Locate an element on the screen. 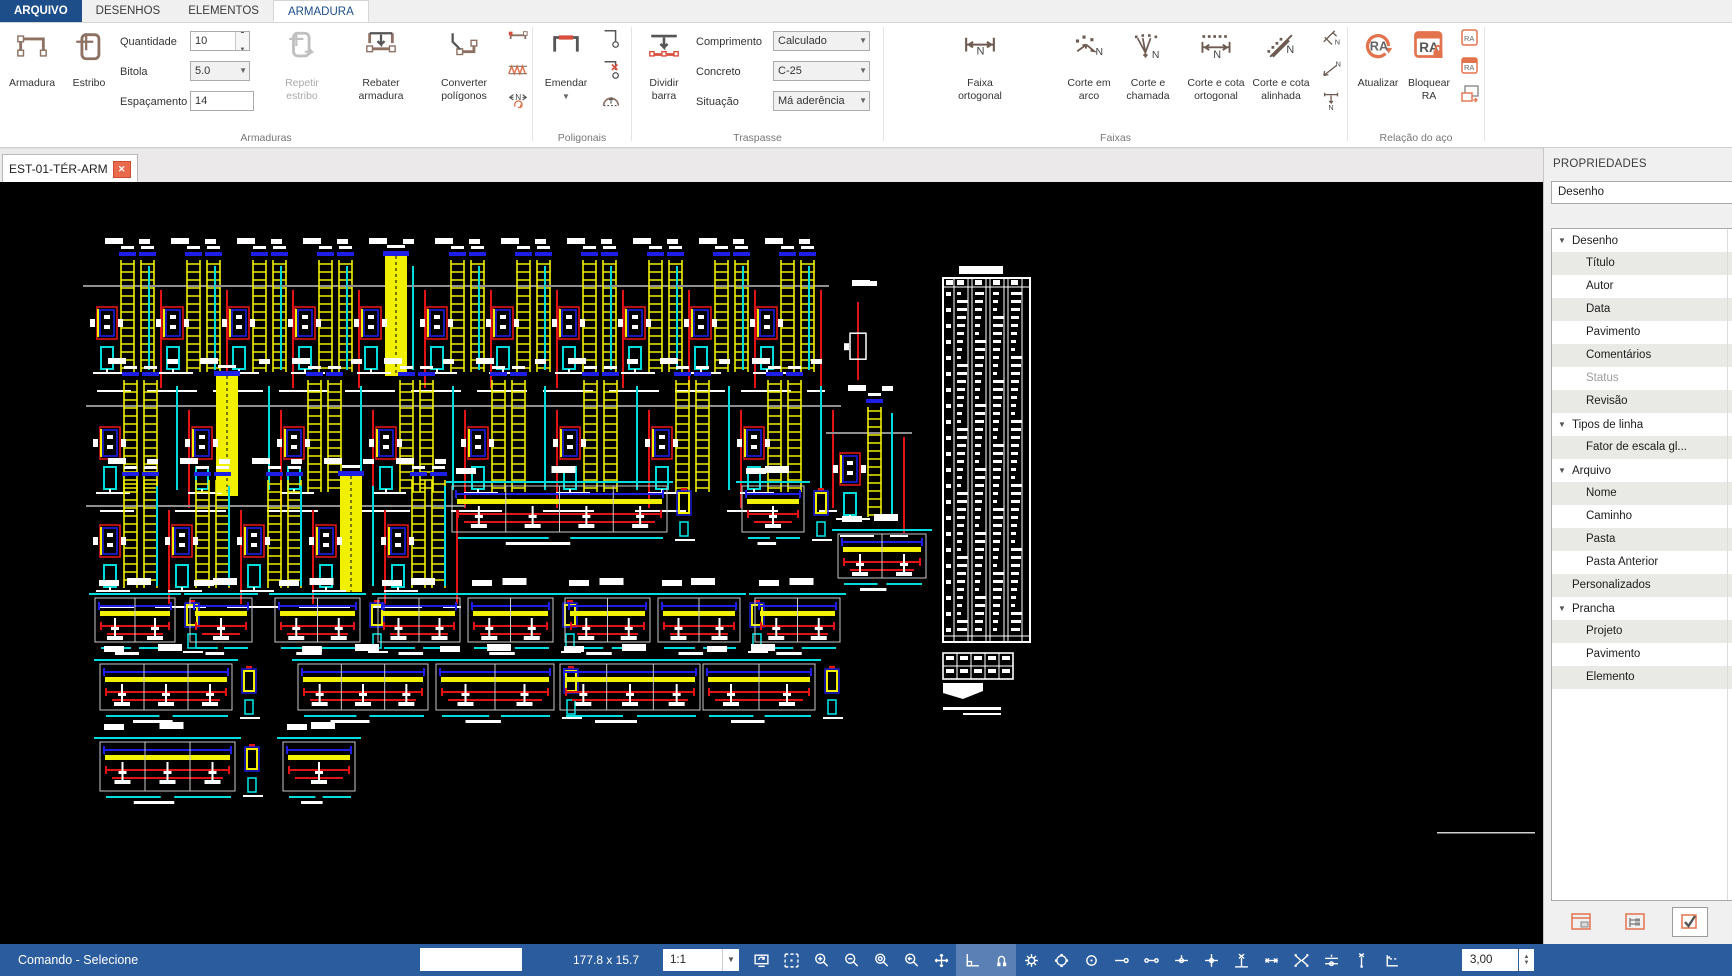 Image resolution: width=1732 pixels, height=976 pixels. delete-node-icon is located at coordinates (611, 70).